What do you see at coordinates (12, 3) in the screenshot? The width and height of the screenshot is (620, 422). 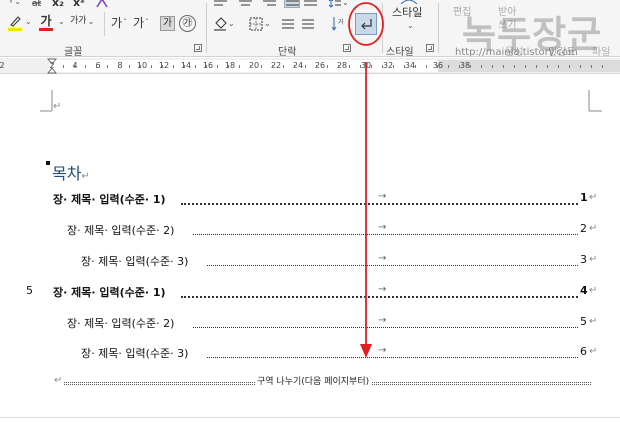 I see `clear-format-icon: ㄱ ⌄` at bounding box center [12, 3].